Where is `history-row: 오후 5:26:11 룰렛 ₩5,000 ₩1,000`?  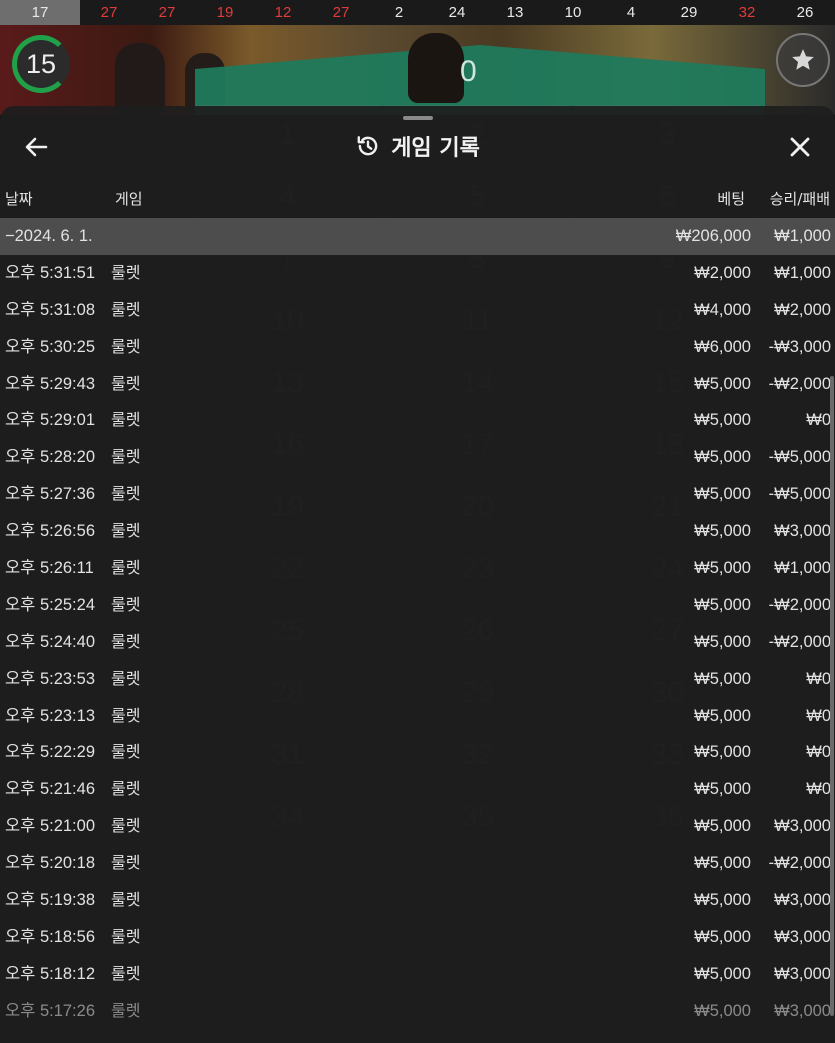
history-row: 오후 5:26:11 룰렛 ₩5,000 ₩1,000 is located at coordinates (417, 568).